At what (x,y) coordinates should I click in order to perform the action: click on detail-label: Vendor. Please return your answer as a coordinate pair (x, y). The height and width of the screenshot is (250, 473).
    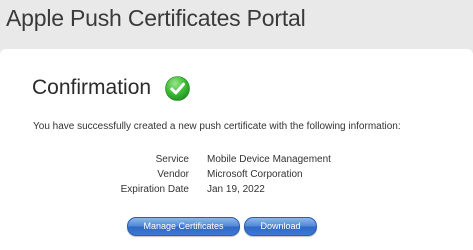
    Looking at the image, I should click on (173, 174).